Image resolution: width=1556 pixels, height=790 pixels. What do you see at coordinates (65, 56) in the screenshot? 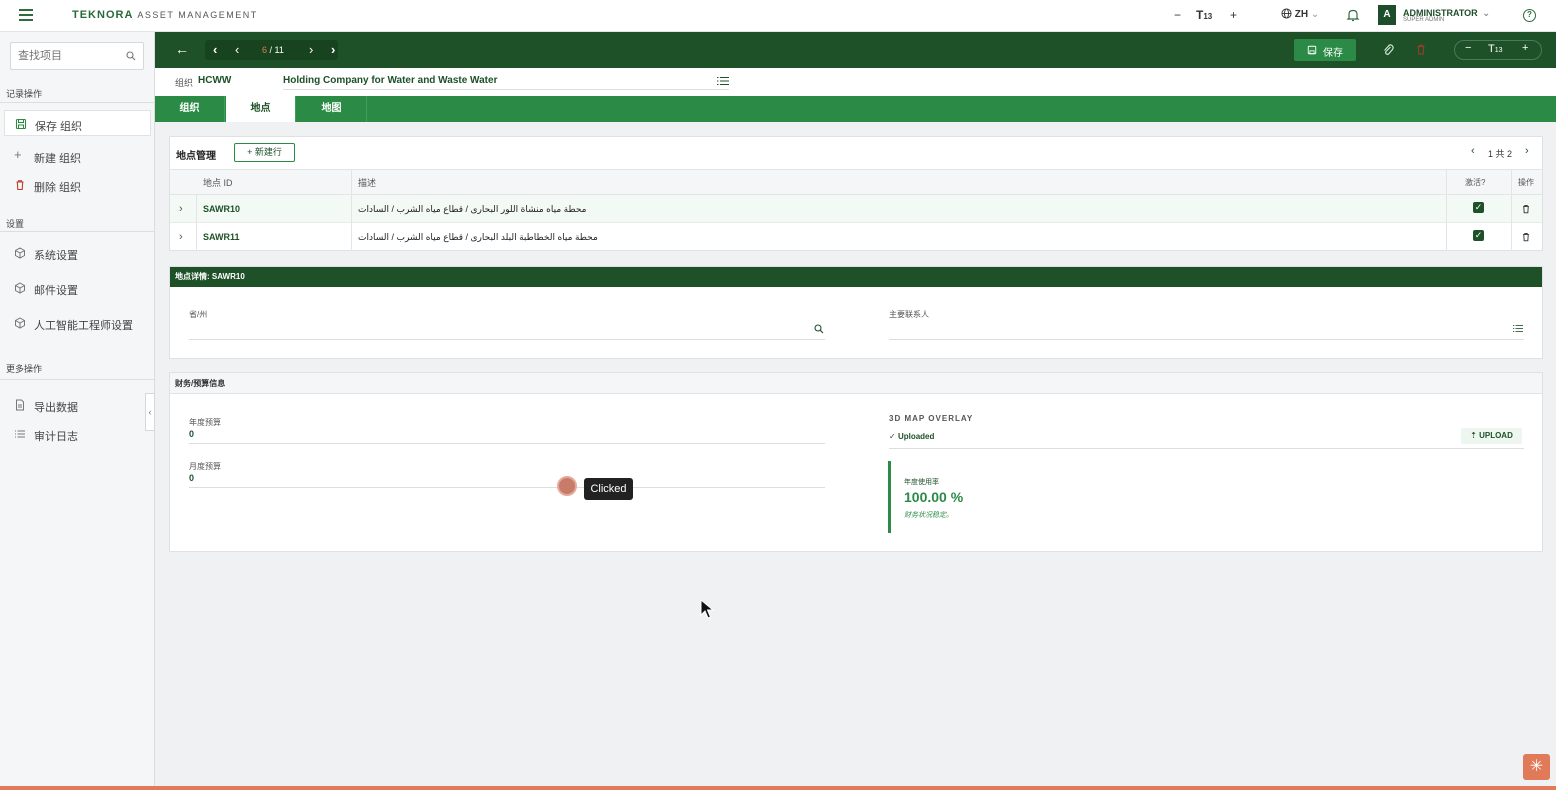
I see `search-input` at bounding box center [65, 56].